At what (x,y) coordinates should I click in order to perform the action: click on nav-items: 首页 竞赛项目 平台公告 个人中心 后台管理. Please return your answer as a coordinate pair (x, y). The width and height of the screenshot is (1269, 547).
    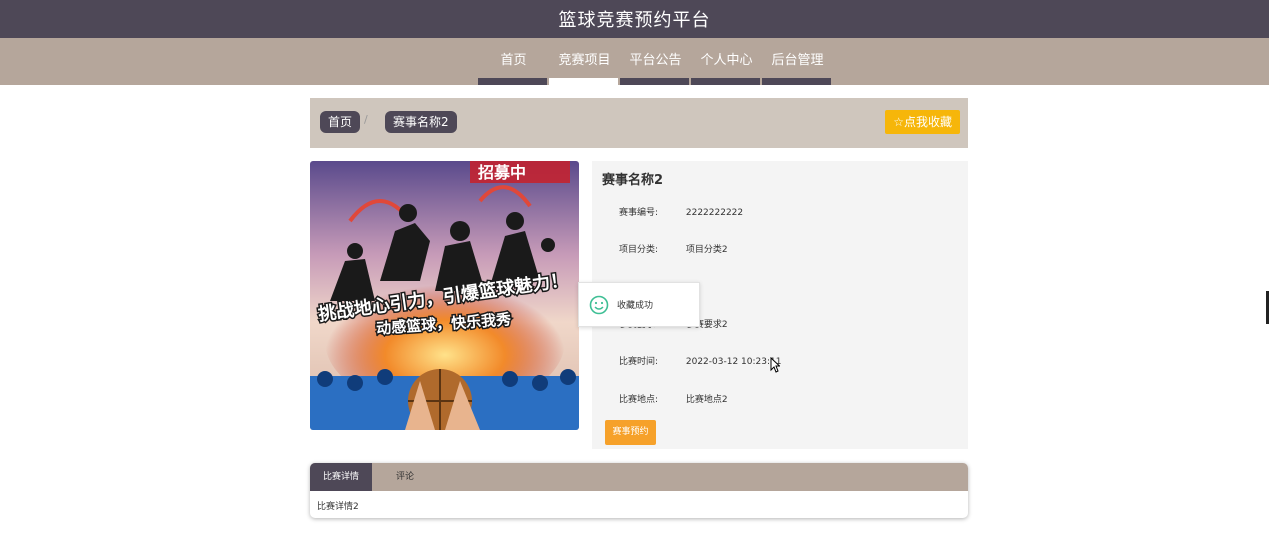
    Looking at the image, I should click on (655, 61).